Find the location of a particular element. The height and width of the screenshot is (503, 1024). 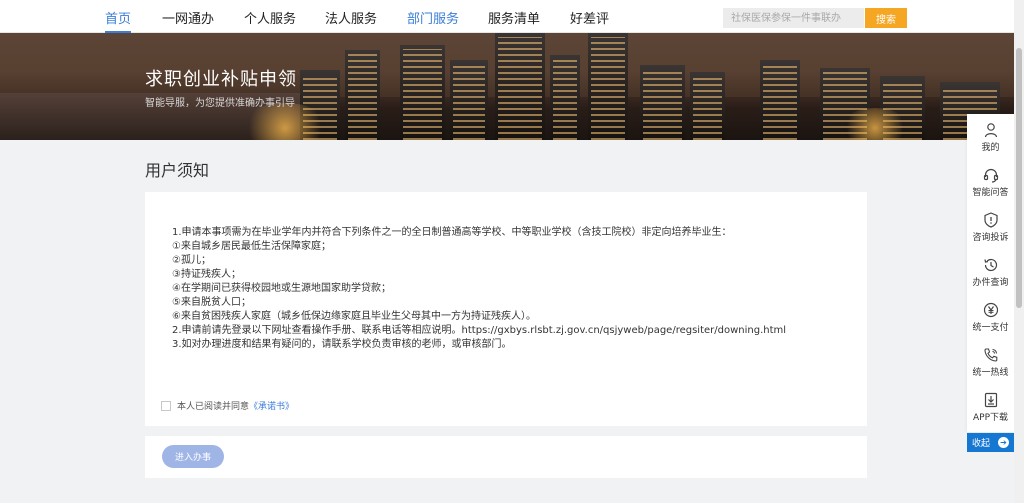

nav-feedback: 好差评 is located at coordinates (589, 20).